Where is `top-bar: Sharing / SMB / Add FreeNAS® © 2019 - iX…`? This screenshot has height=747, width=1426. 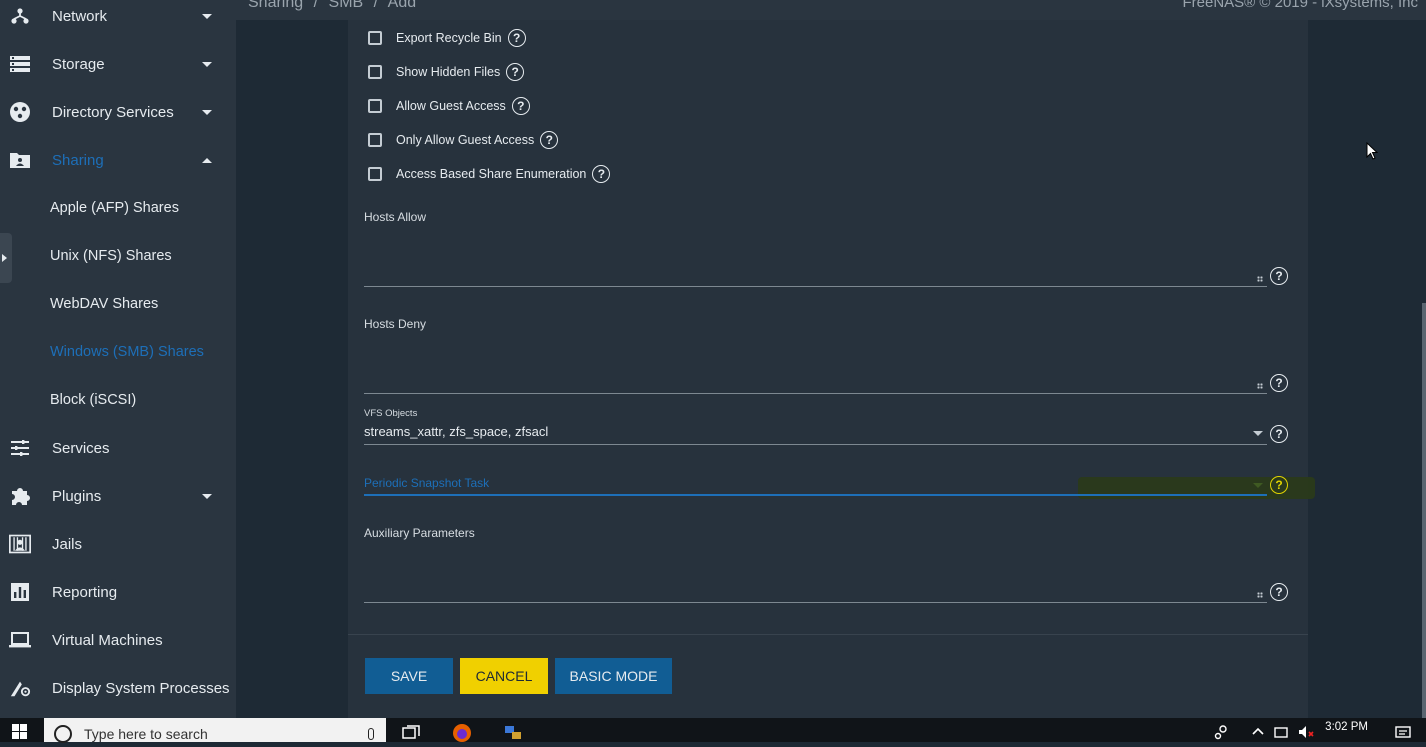 top-bar: Sharing / SMB / Add FreeNAS® © 2019 - iX… is located at coordinates (831, 10).